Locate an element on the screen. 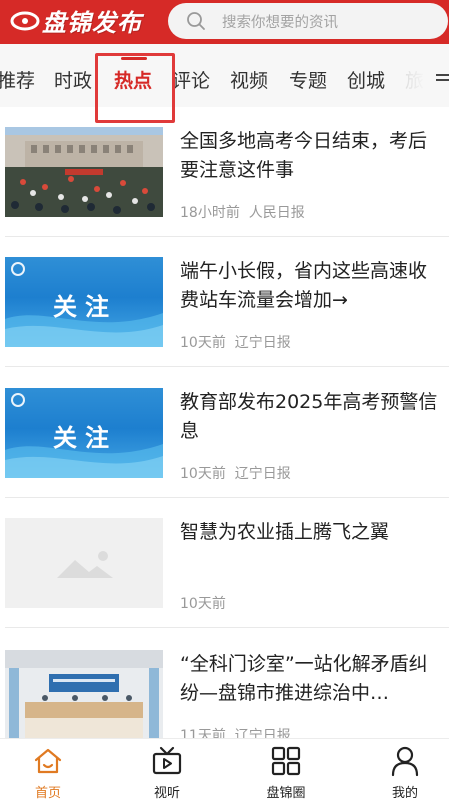  tab-chuangcheng: 创城 is located at coordinates (366, 79).